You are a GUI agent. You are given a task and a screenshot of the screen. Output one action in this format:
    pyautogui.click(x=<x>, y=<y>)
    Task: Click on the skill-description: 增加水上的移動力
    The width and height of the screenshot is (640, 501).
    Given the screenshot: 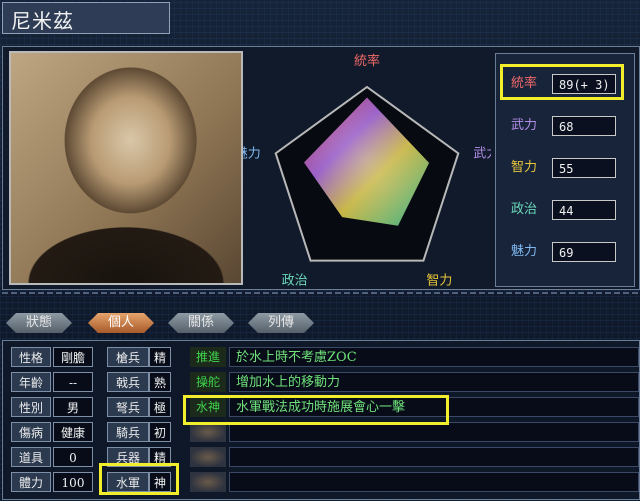 What is the action you would take?
    pyautogui.click(x=434, y=382)
    